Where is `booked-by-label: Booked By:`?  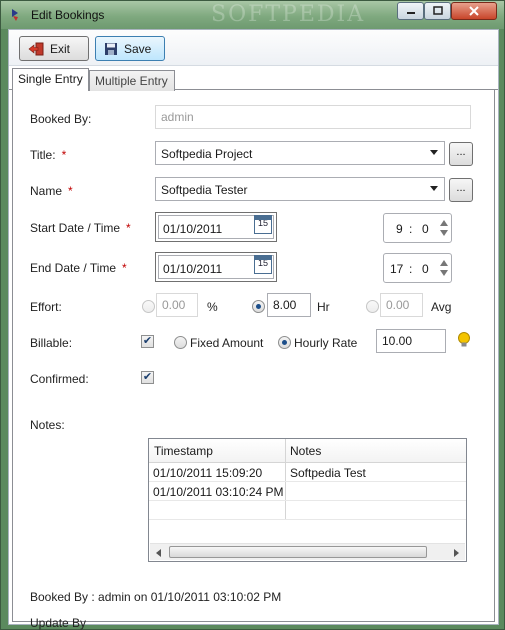 booked-by-label: Booked By: is located at coordinates (61, 119).